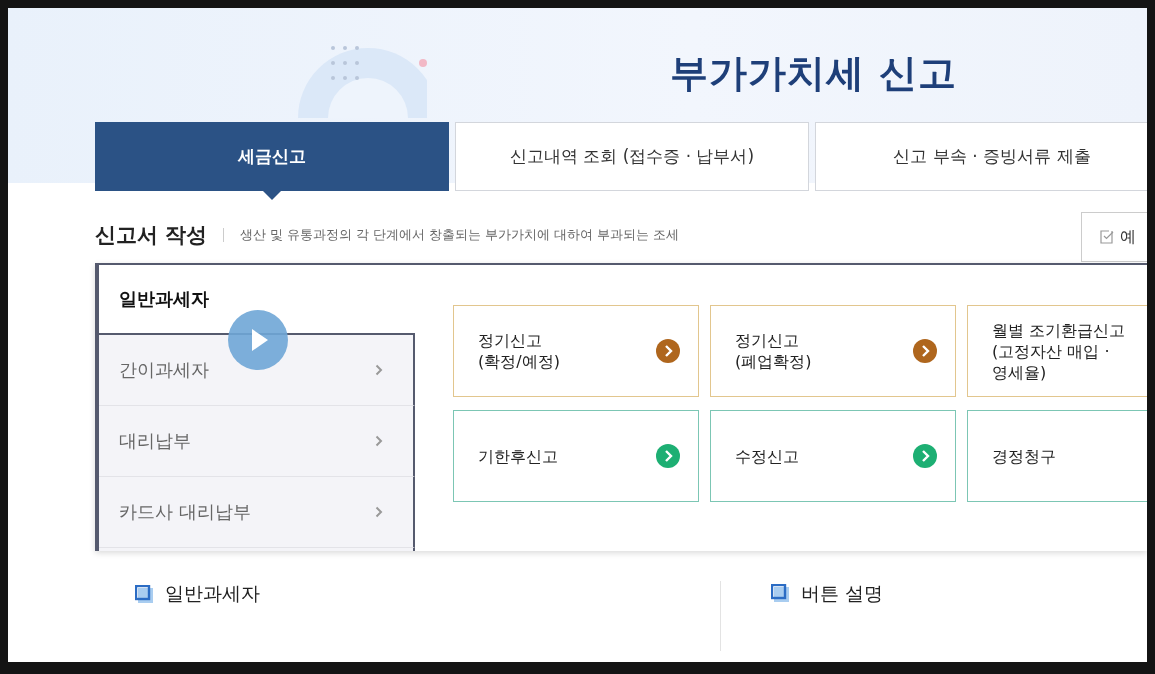 The height and width of the screenshot is (674, 1155). Describe the element at coordinates (1024, 456) in the screenshot. I see `card-label: 경정청구` at that location.